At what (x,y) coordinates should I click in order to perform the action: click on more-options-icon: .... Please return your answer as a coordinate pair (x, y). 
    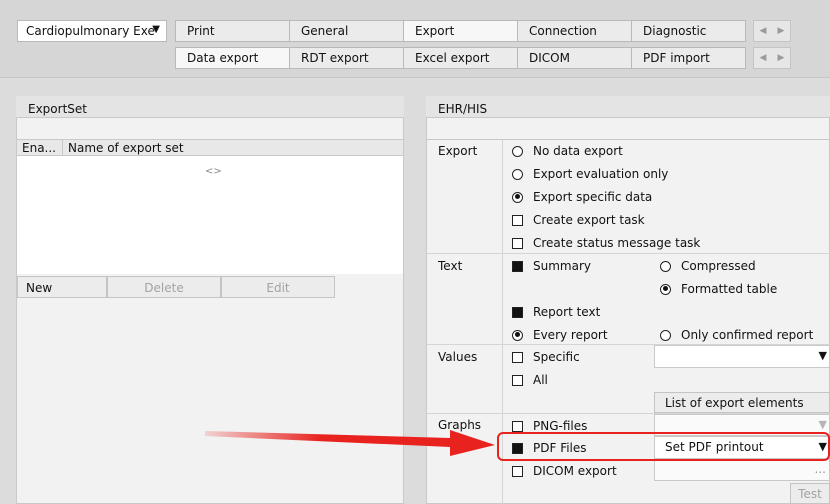
    Looking at the image, I should click on (820, 469).